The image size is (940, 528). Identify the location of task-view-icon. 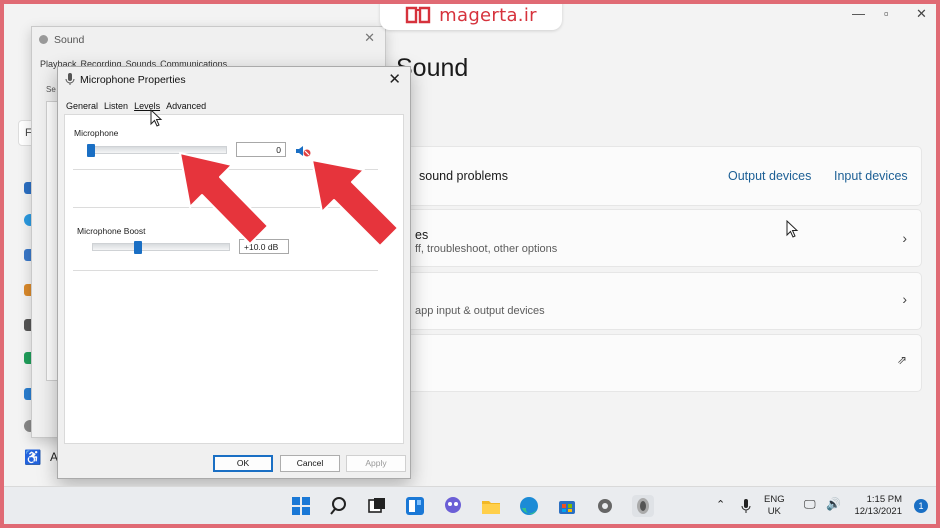
(377, 506).